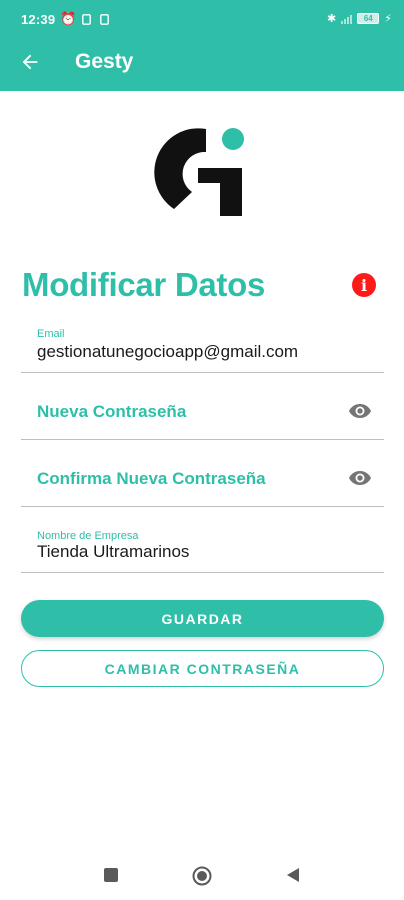  Describe the element at coordinates (368, 18) in the screenshot. I see `battery-indicator: 64` at that location.